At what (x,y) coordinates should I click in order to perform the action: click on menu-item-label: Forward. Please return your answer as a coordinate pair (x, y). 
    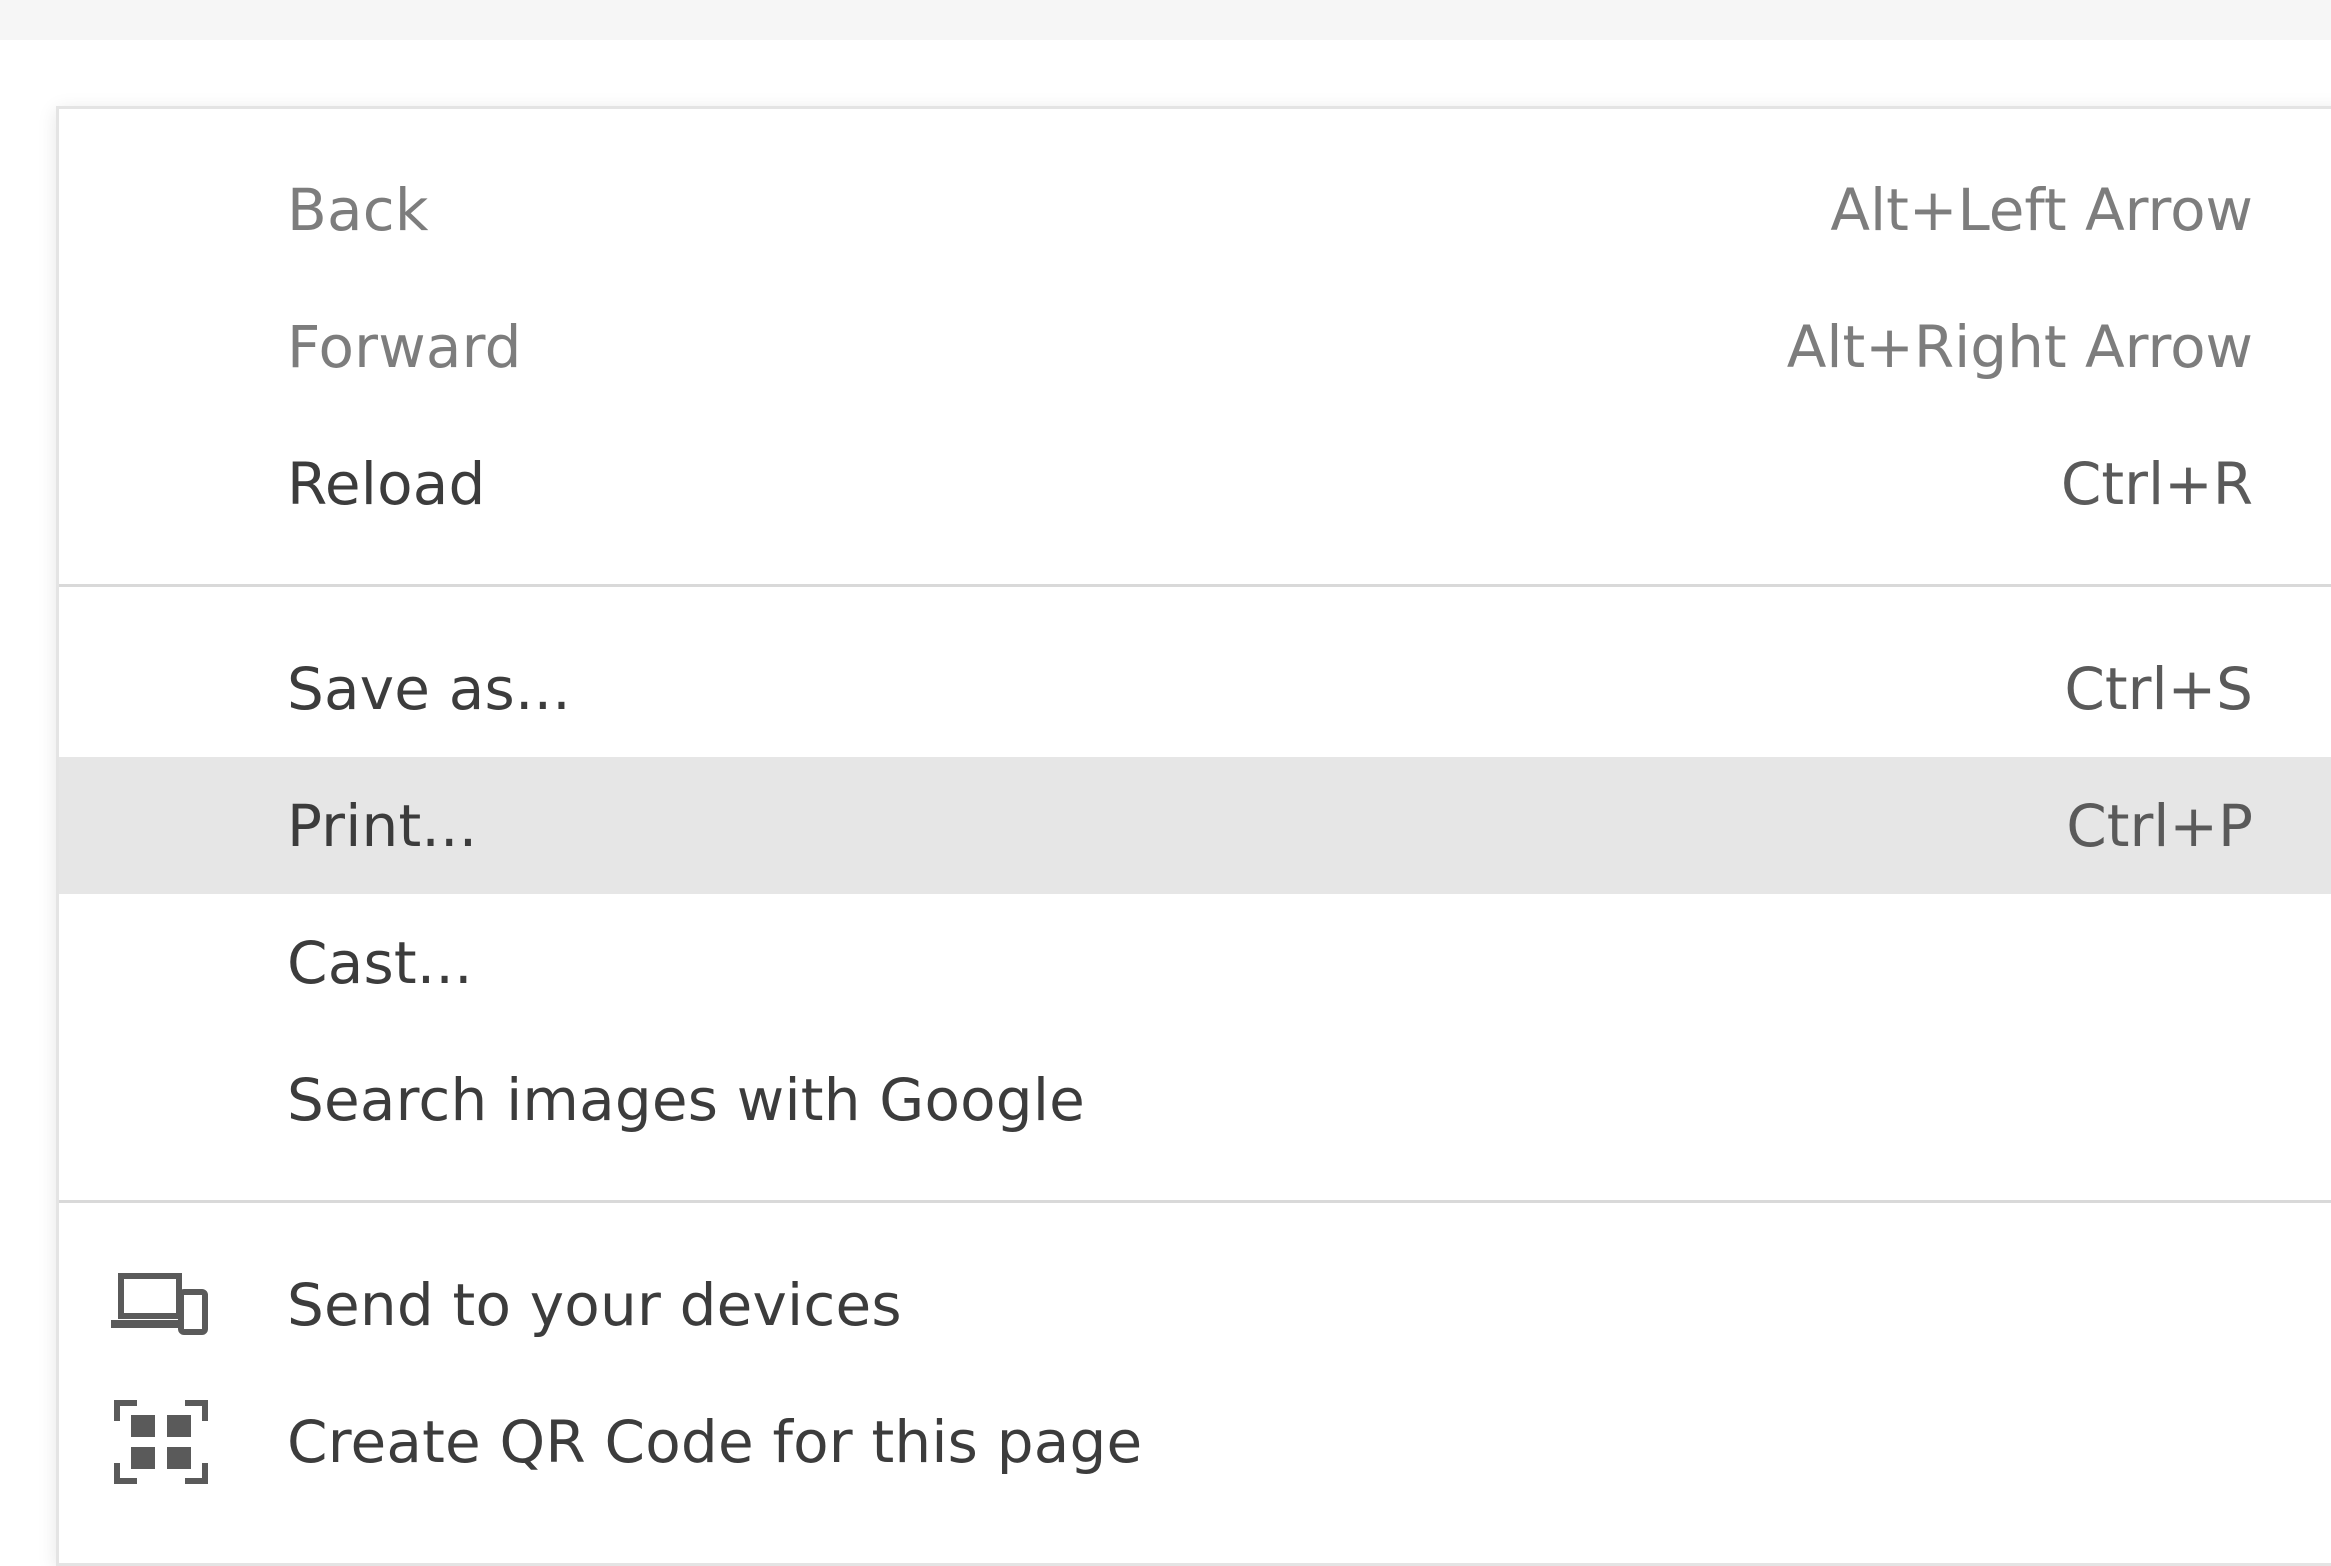
    Looking at the image, I should click on (404, 346).